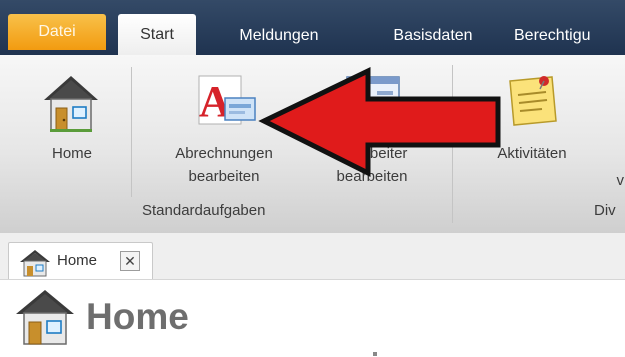  Describe the element at coordinates (569, 35) in the screenshot. I see `tab-berechtigungen: Berechtigu` at that location.